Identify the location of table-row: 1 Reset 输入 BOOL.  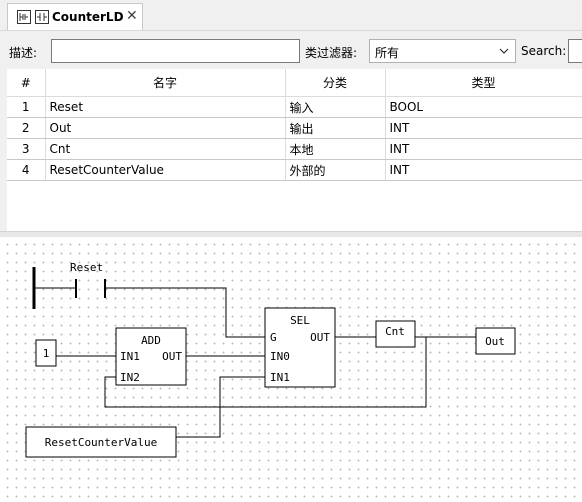
(294, 107).